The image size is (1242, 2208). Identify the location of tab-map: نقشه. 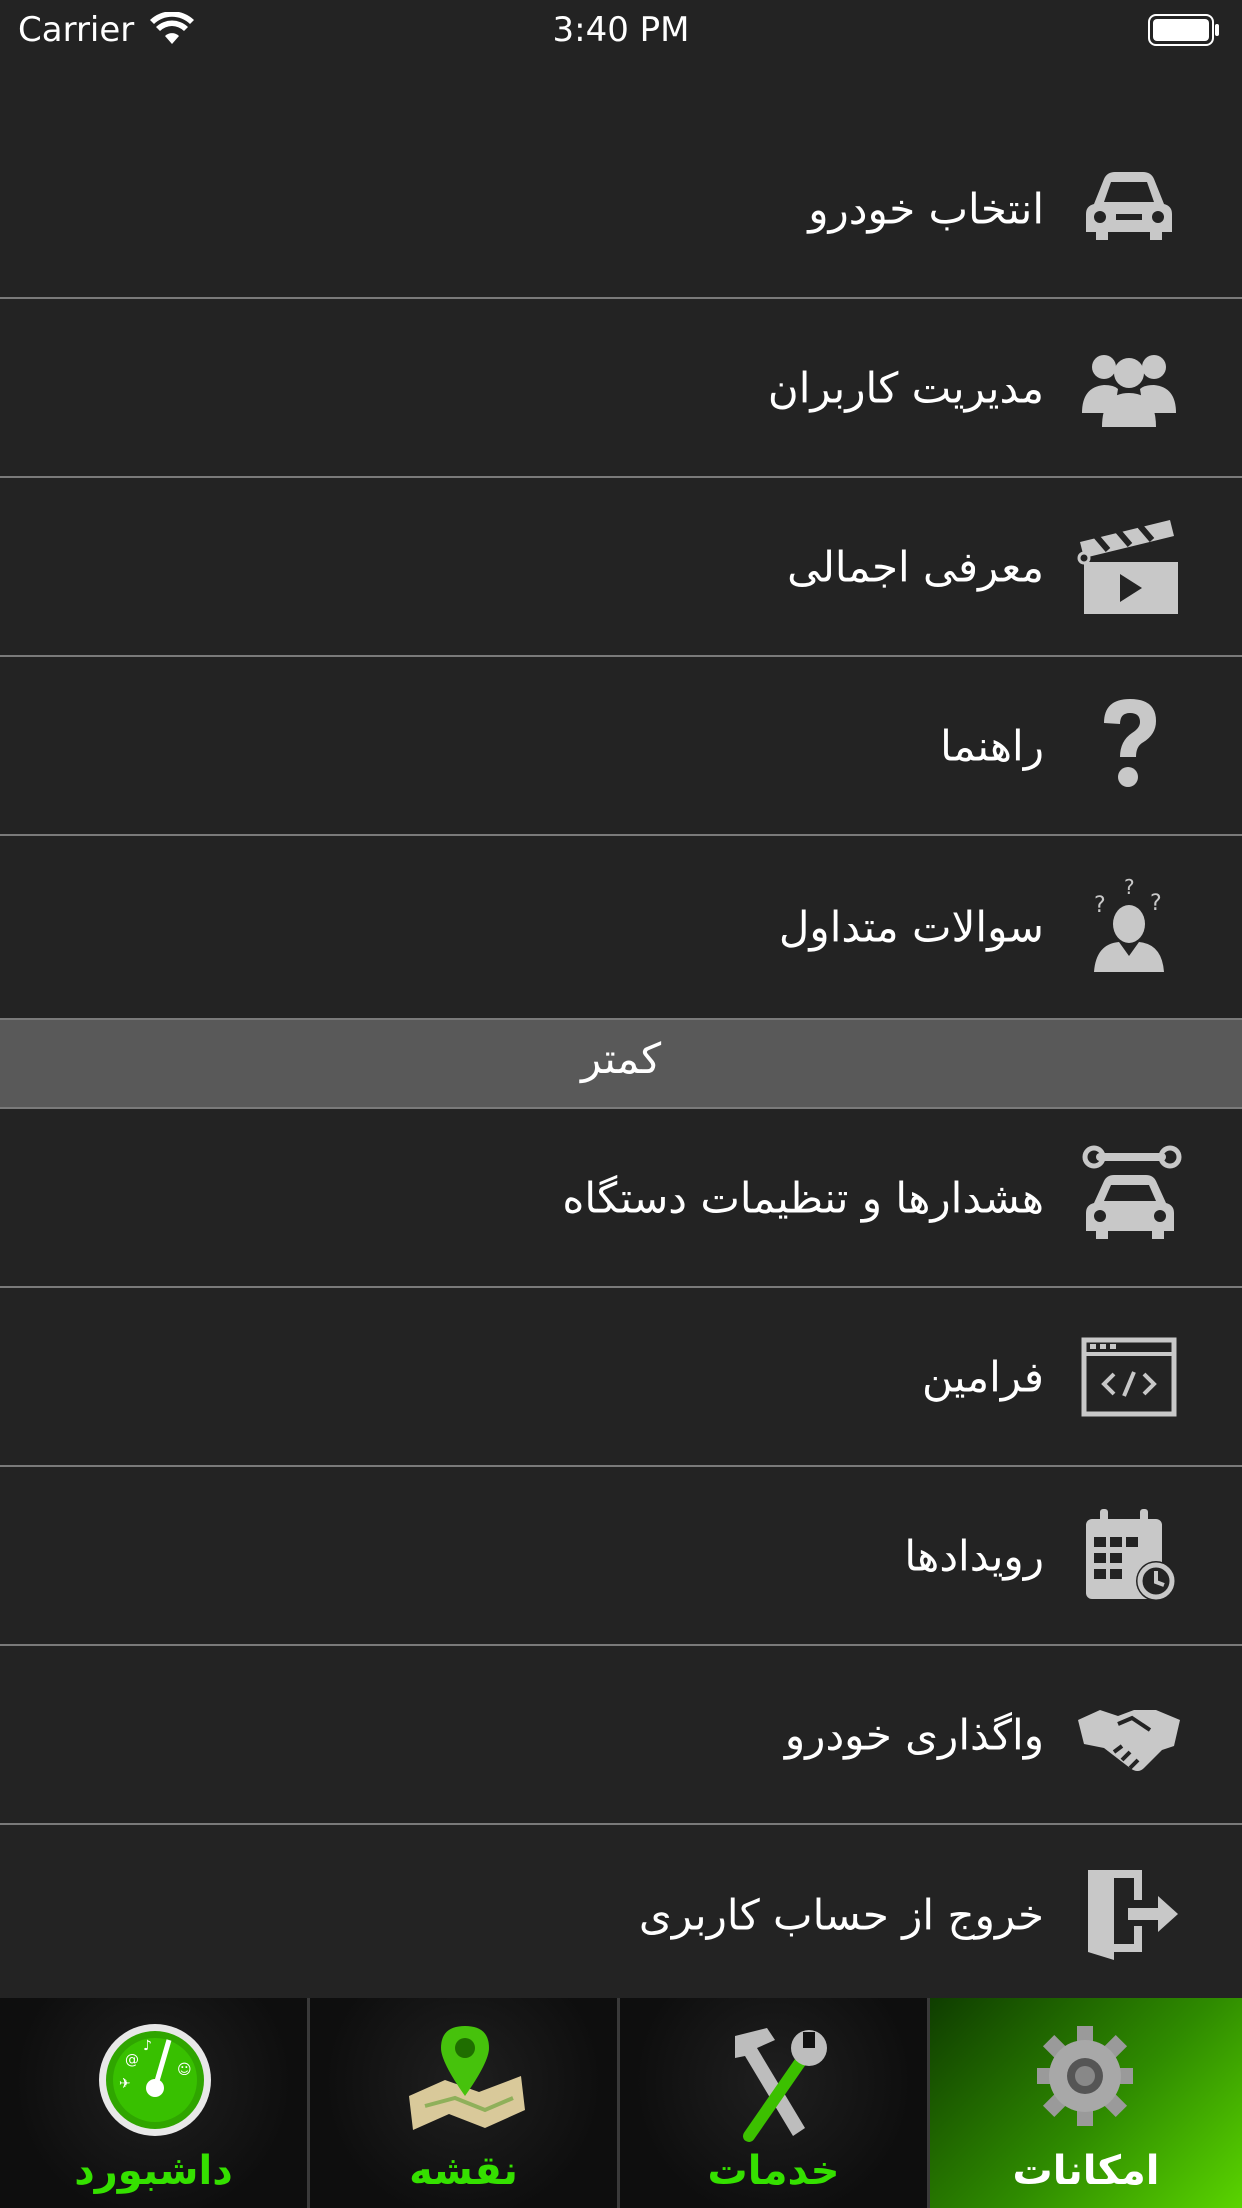
(465, 2103).